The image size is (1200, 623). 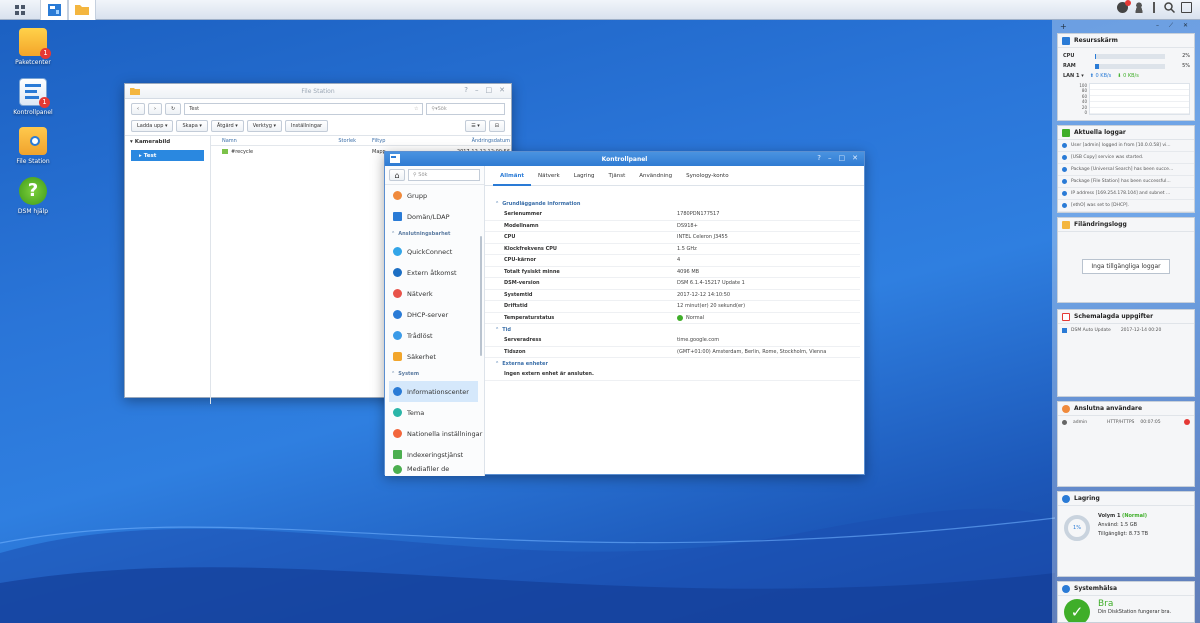 What do you see at coordinates (672, 329) in the screenshot?
I see `section-time: ⌃ Tid` at bounding box center [672, 329].